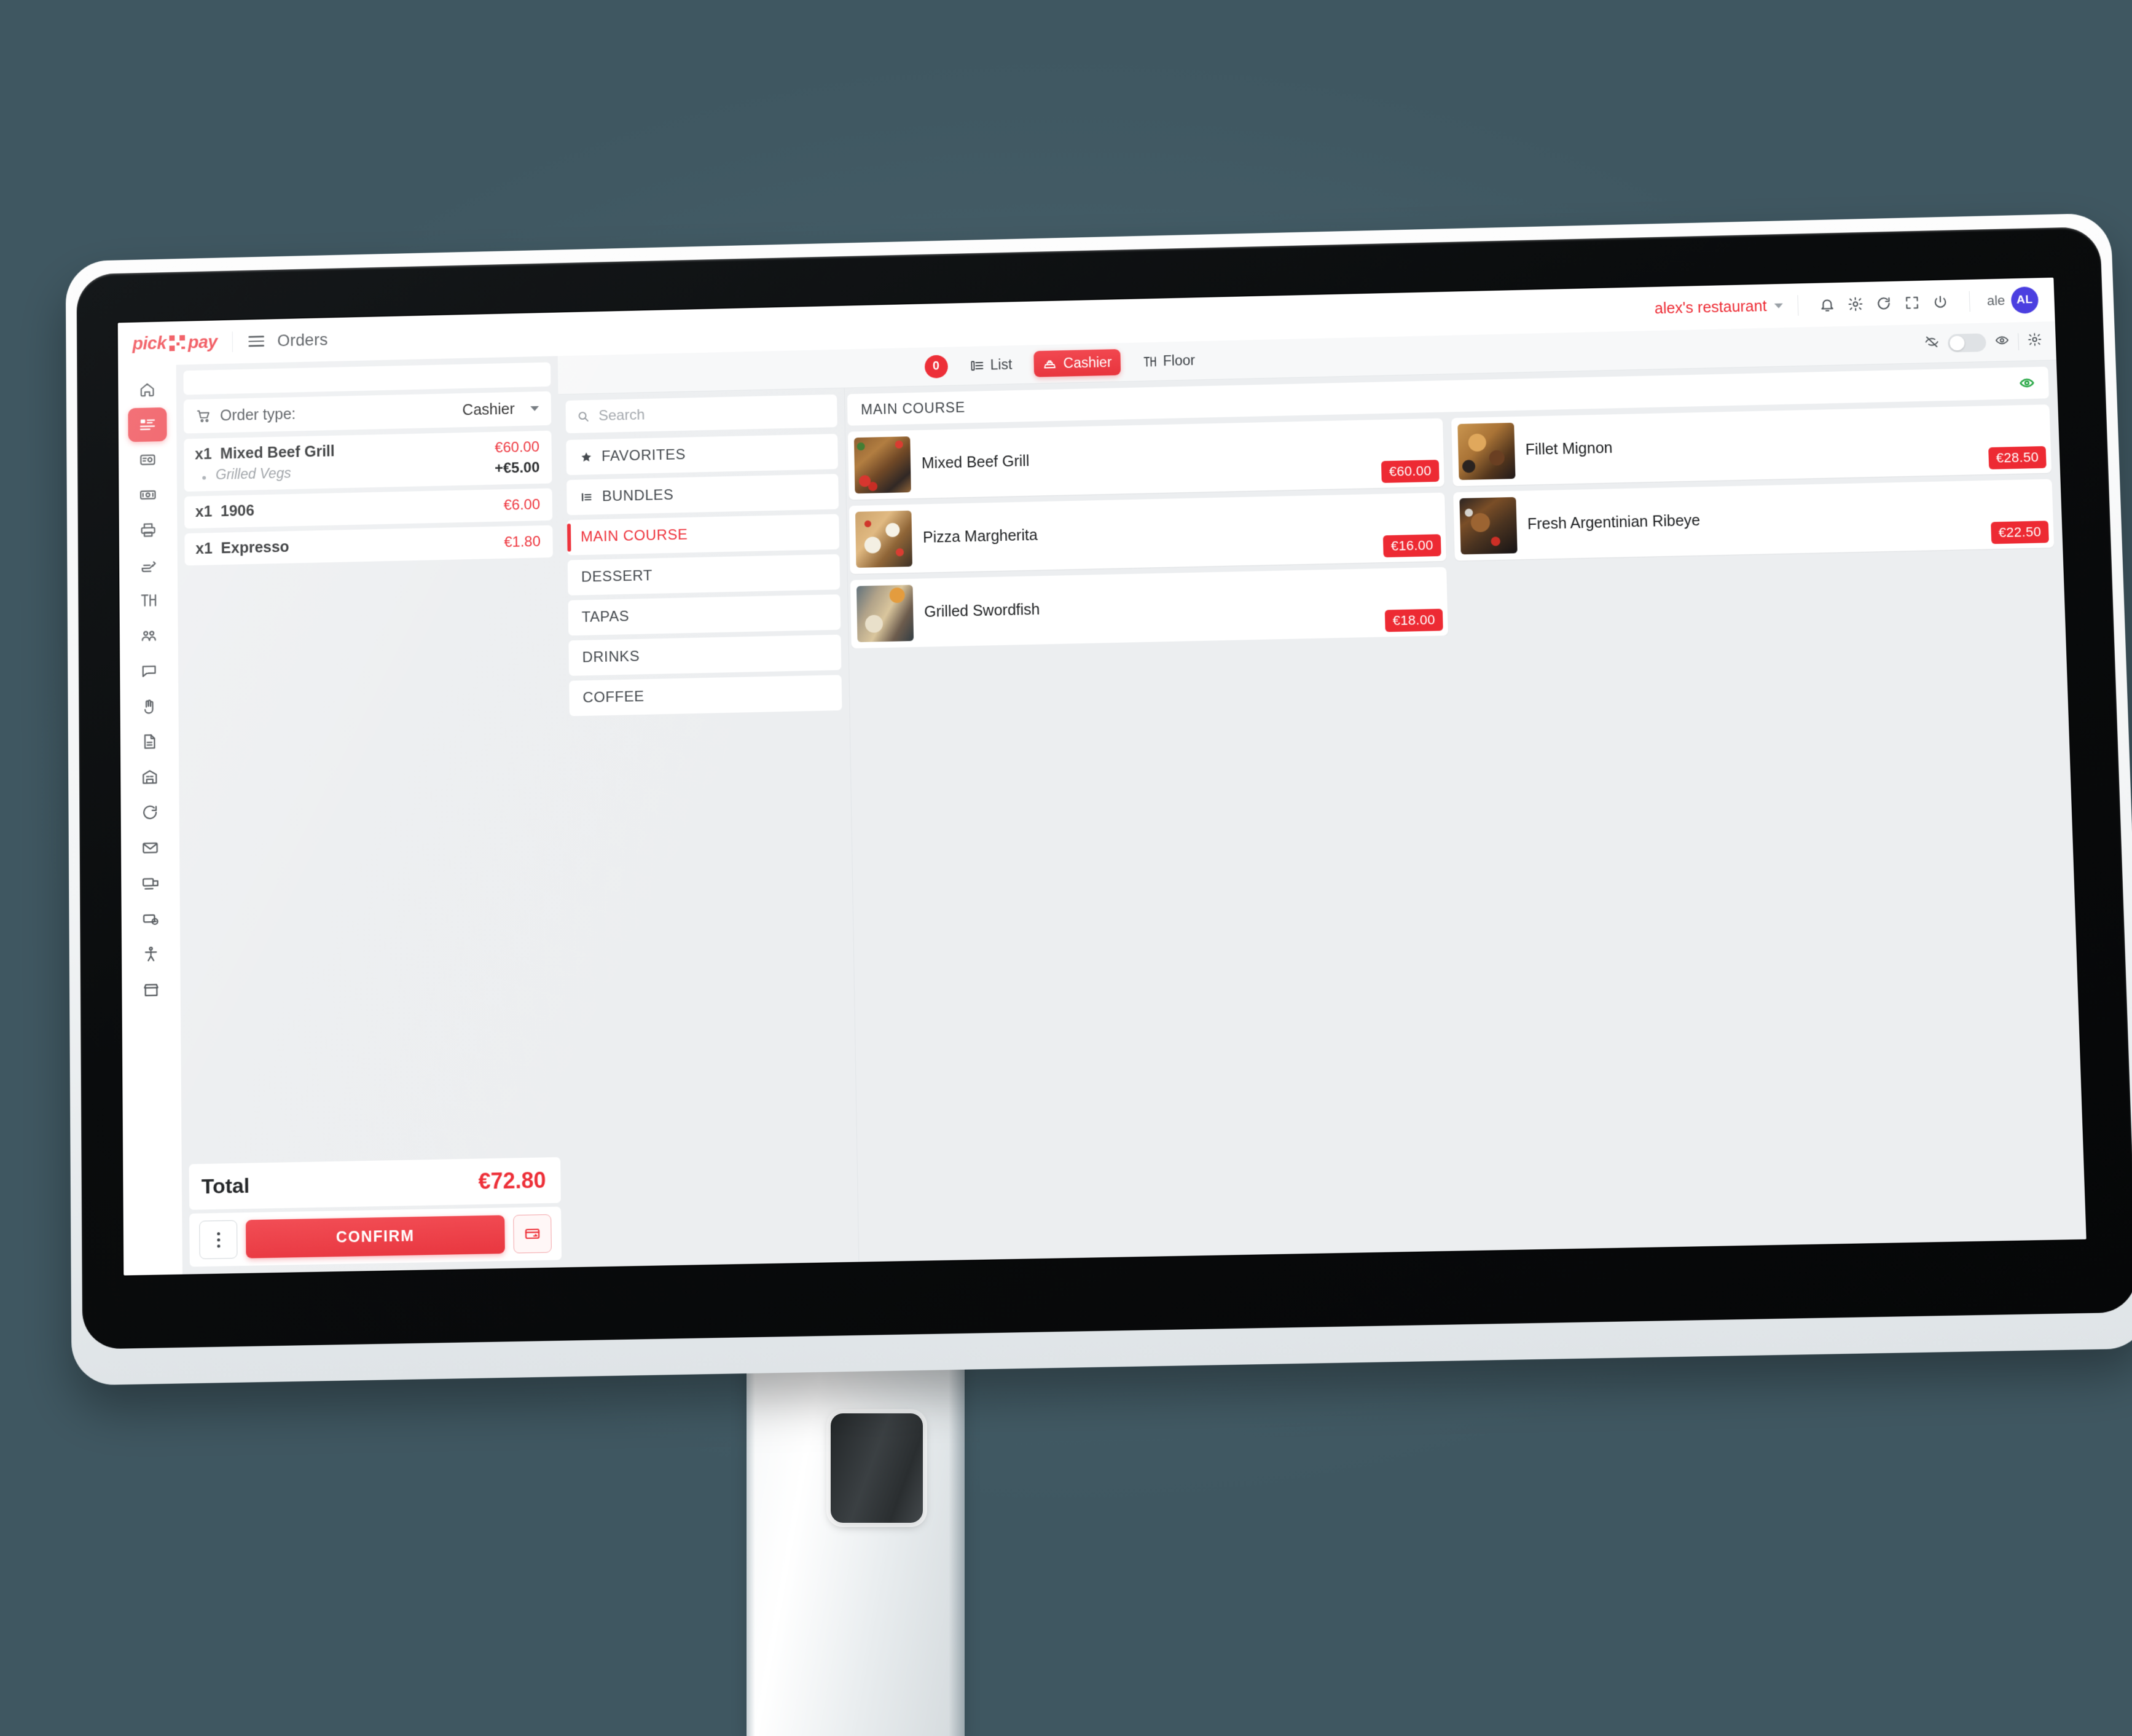  Describe the element at coordinates (512, 1180) in the screenshot. I see `total-value: €72.80` at that location.